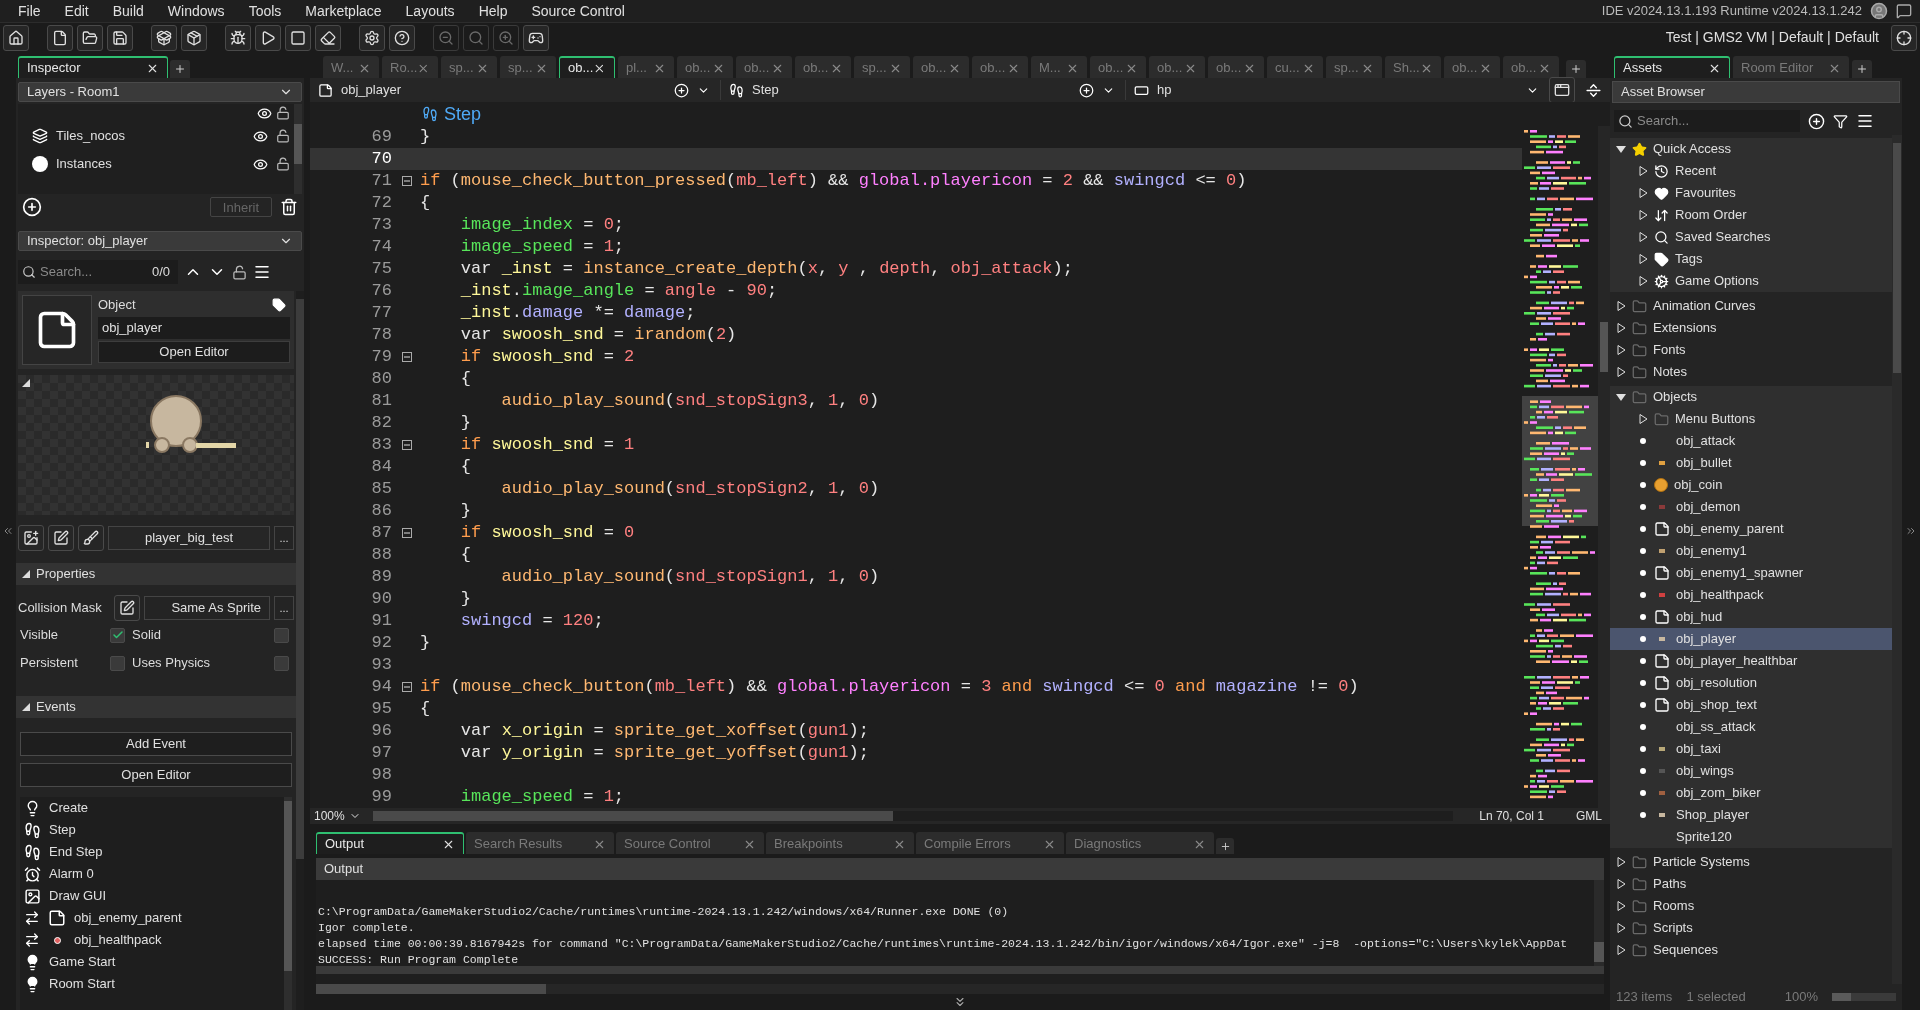 The width and height of the screenshot is (1920, 1010). I want to click on menu-item: Layouts, so click(430, 11).